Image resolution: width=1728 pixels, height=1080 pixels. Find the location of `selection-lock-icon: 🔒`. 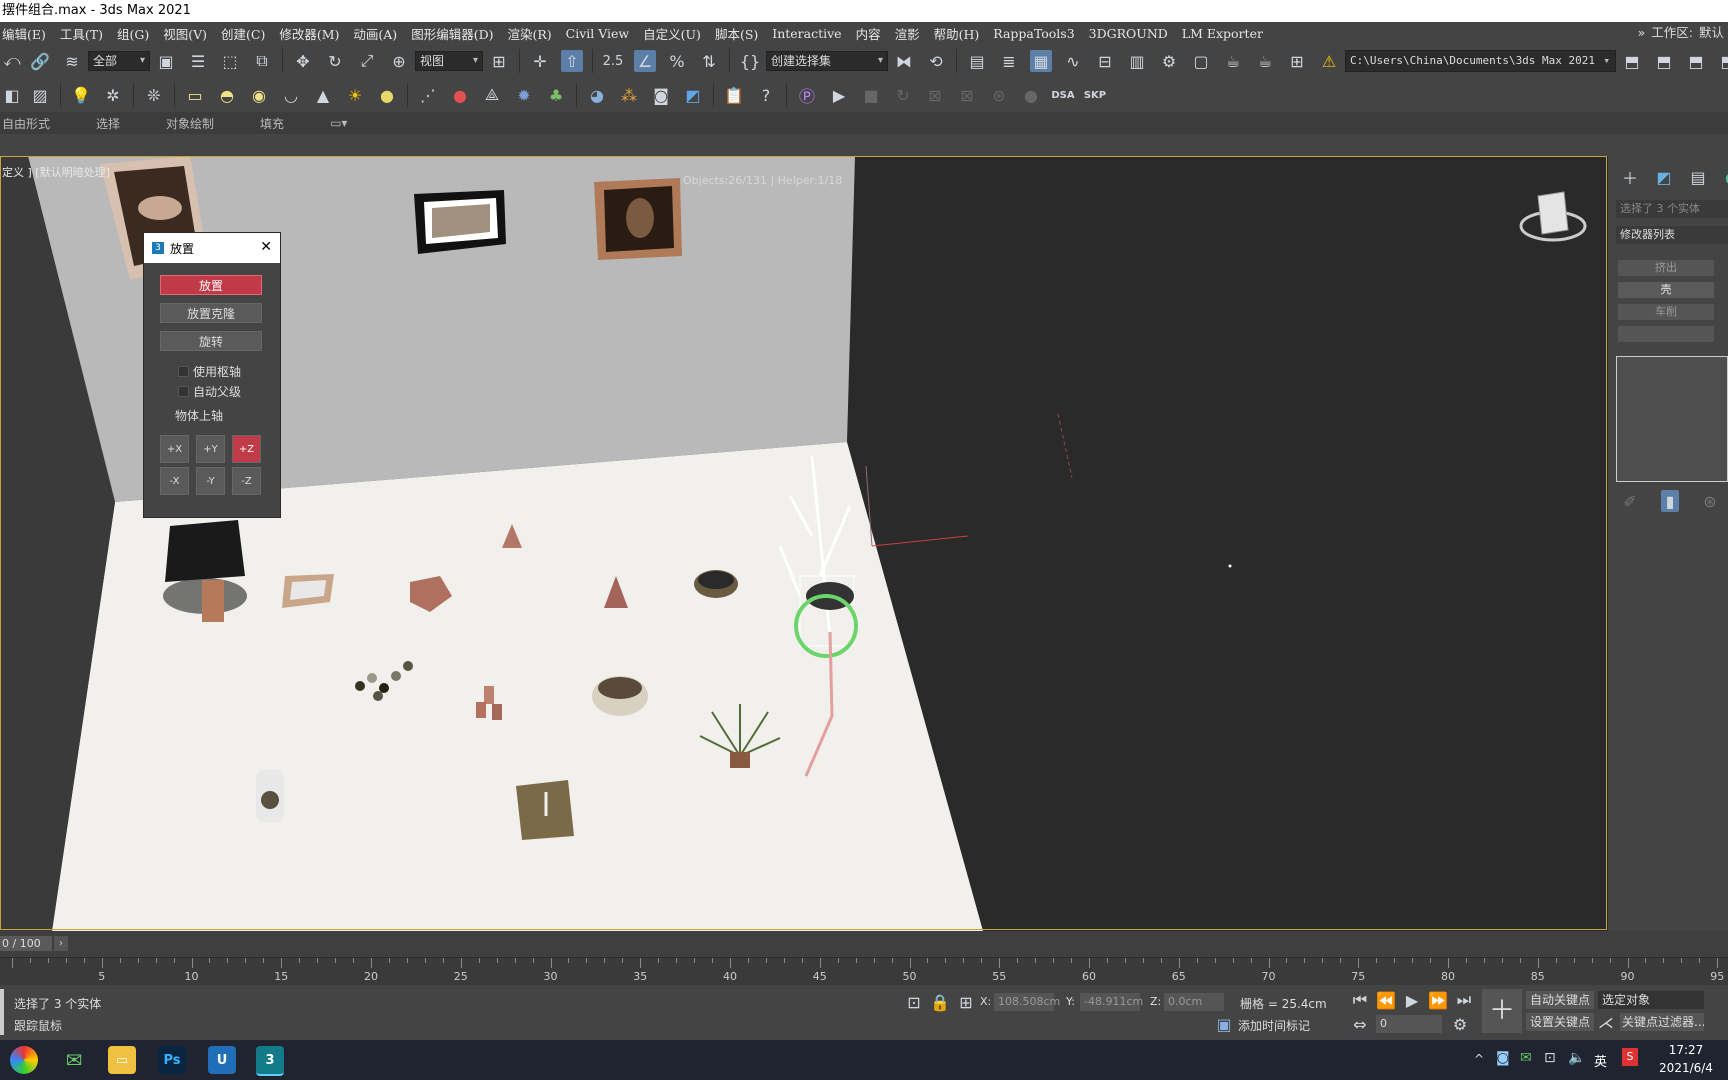

selection-lock-icon: 🔒 is located at coordinates (940, 1002).